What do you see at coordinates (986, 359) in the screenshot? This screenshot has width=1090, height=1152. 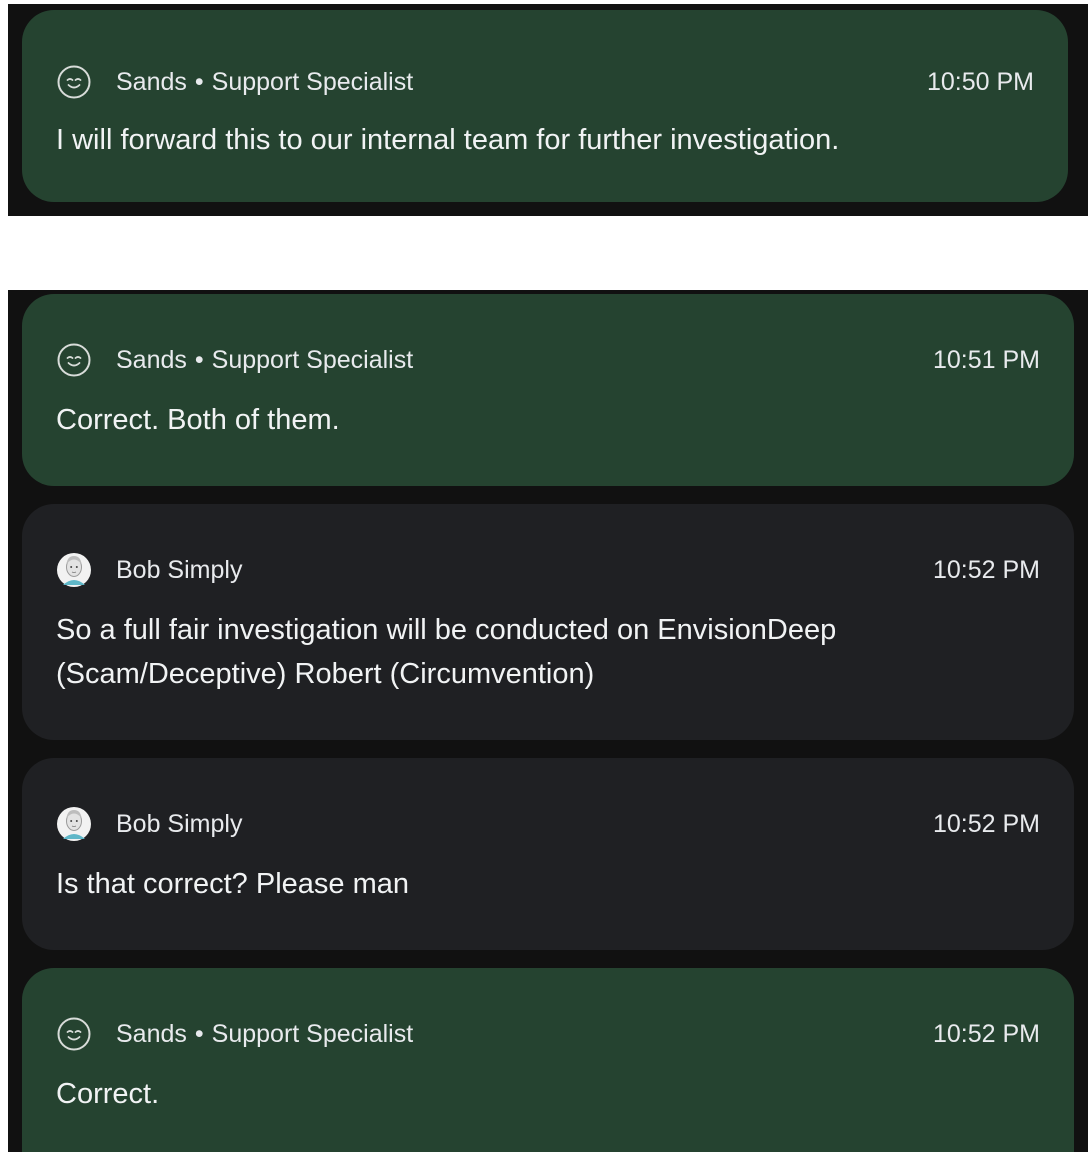 I see `message-time: 10:51 PM` at bounding box center [986, 359].